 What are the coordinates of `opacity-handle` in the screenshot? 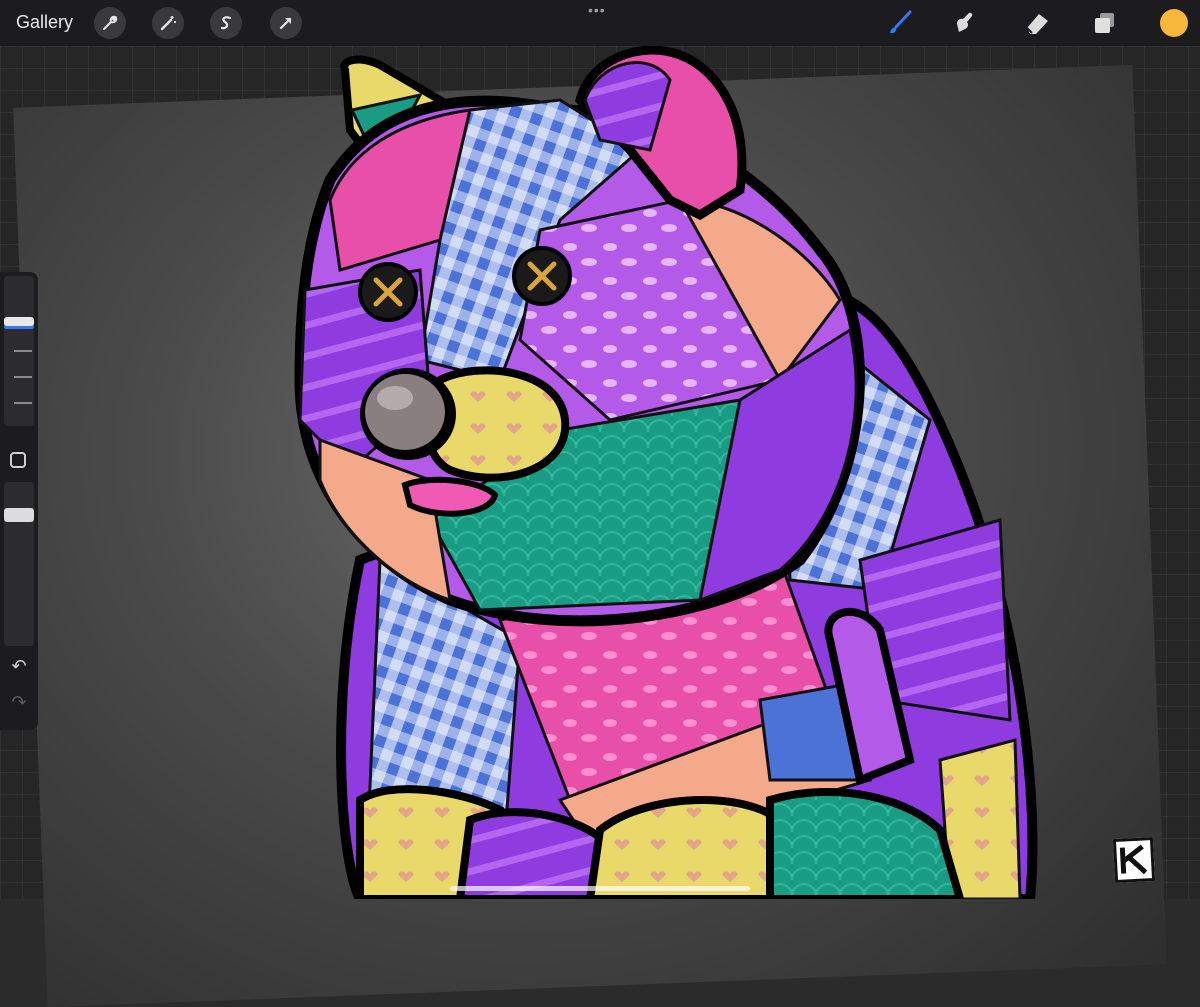 It's located at (19, 515).